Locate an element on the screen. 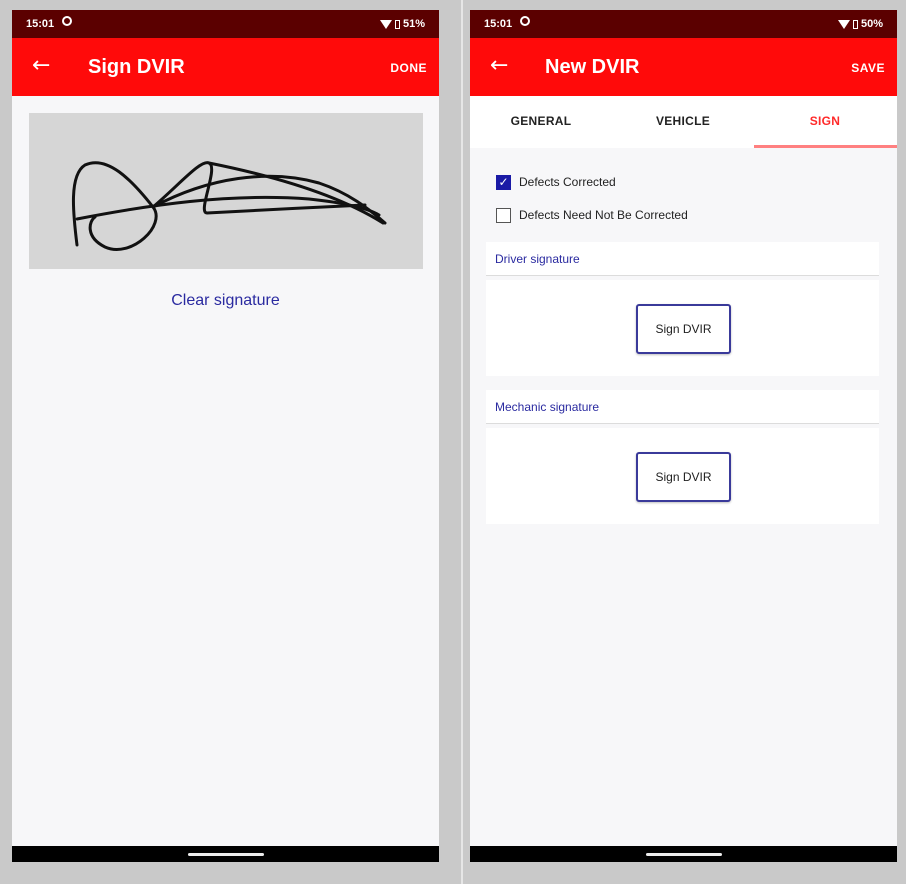 The width and height of the screenshot is (906, 884). defects-corrected-option: ✓ Defects Corrected is located at coordinates (556, 182).